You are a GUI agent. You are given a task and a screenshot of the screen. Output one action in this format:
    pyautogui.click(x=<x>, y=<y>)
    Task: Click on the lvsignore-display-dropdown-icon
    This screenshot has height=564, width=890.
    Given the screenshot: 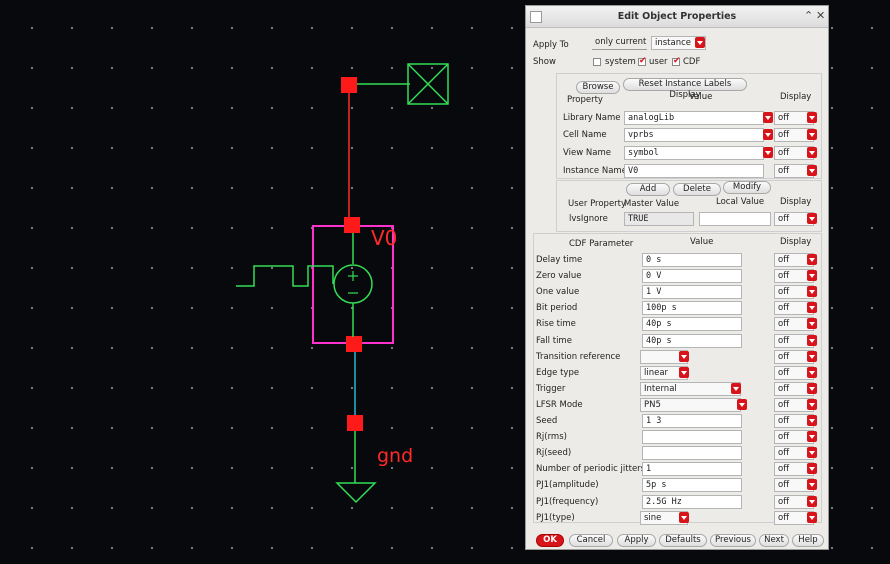 What is the action you would take?
    pyautogui.click(x=812, y=218)
    